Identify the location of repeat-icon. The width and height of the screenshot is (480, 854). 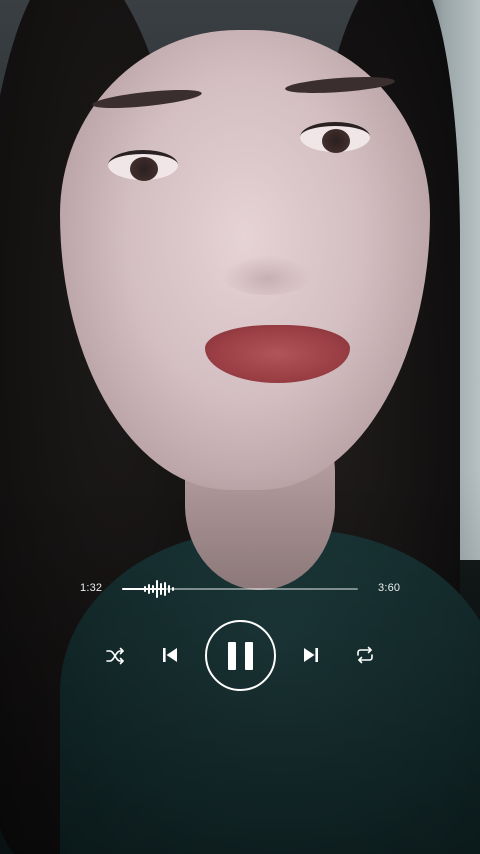
(365, 655).